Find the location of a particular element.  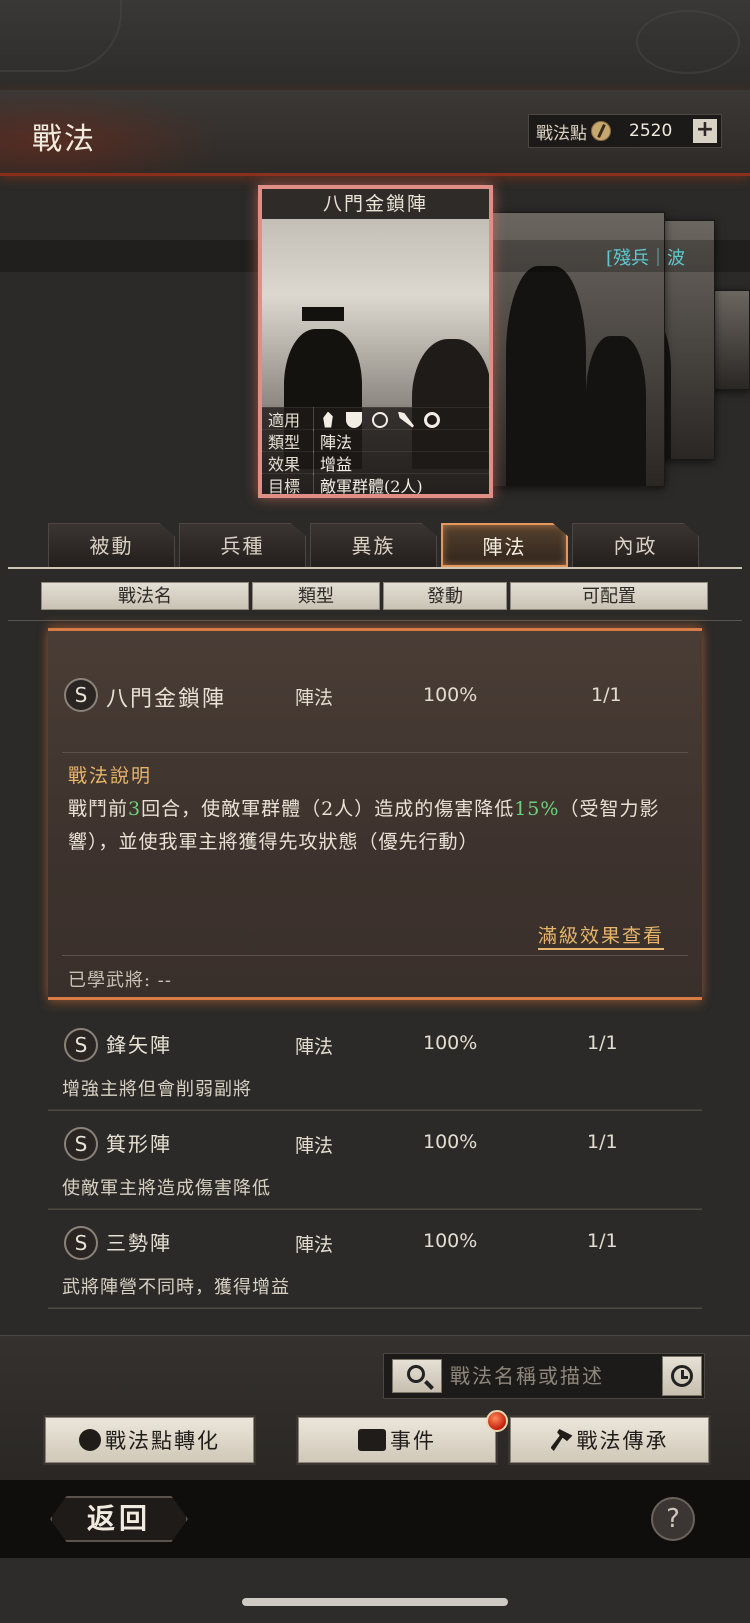

search-box is located at coordinates (544, 1376).